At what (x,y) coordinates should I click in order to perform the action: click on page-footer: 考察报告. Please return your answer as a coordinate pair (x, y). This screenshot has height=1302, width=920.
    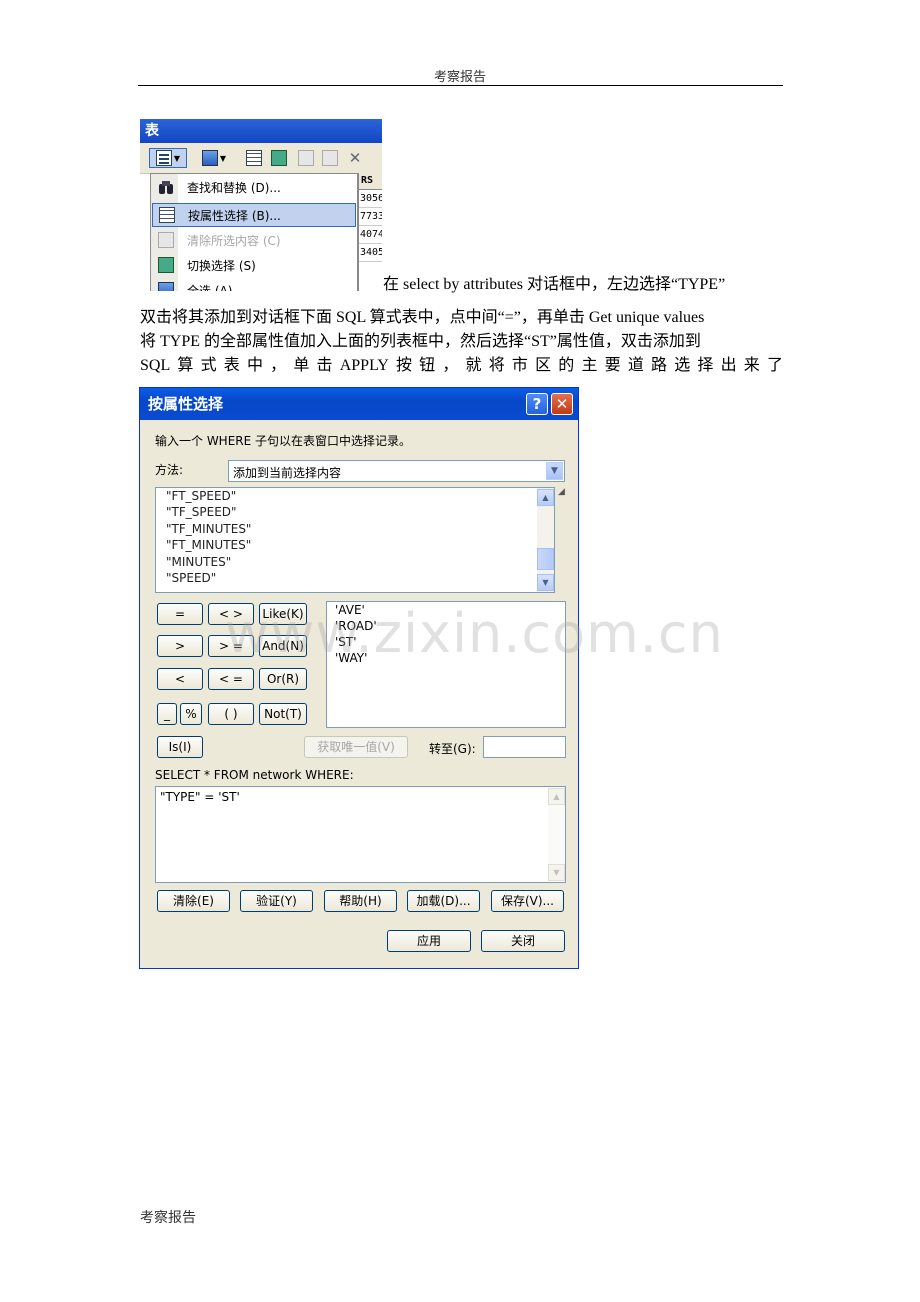
    Looking at the image, I should click on (168, 1218).